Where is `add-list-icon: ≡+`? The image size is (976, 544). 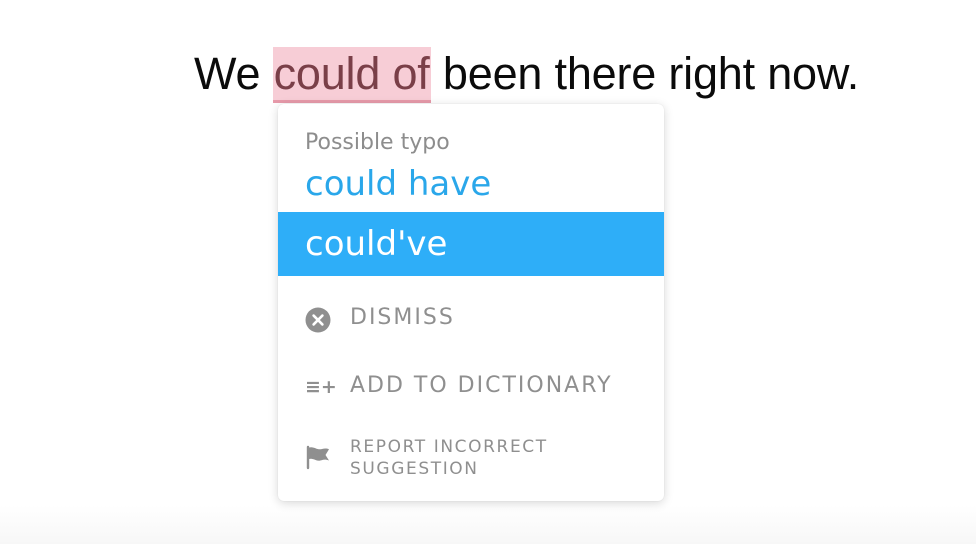
add-list-icon: ≡+ is located at coordinates (321, 387).